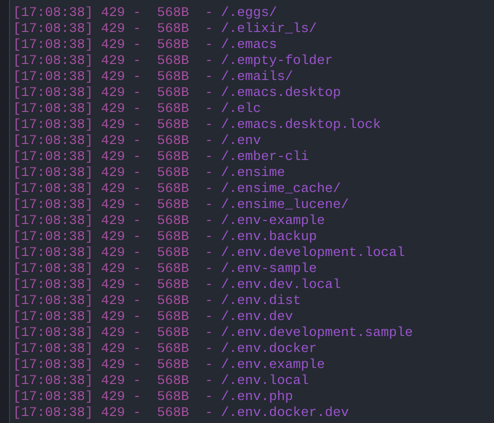 This screenshot has height=423, width=494. I want to click on log-line: [17:08:38] 429 - 568B - /.env.development.local, so click(209, 254).